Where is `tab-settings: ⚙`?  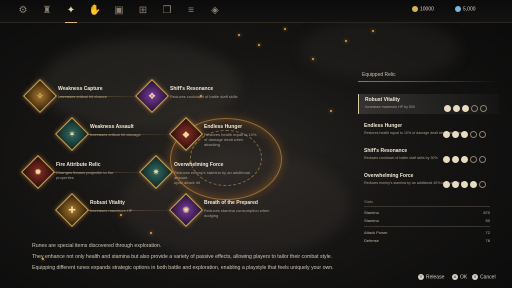 tab-settings: ⚙ is located at coordinates (23, 11).